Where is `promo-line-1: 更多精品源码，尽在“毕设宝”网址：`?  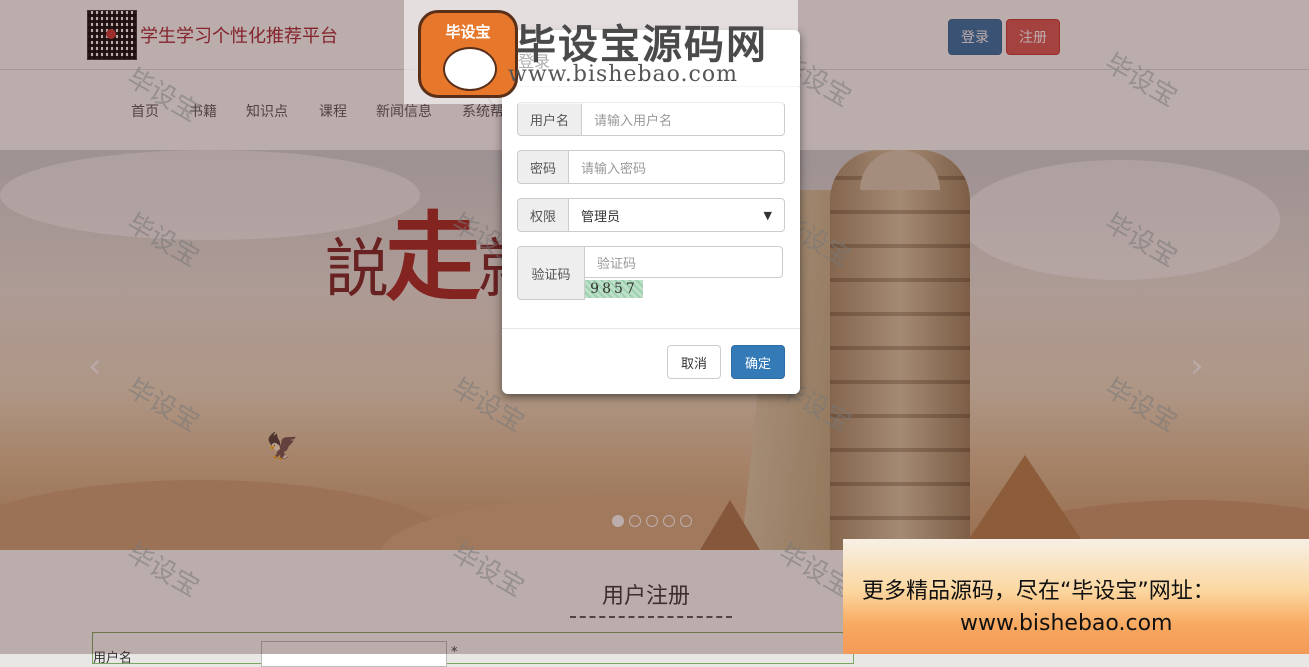 promo-line-1: 更多精品源码，尽在“毕设宝”网址： is located at coordinates (1038, 591).